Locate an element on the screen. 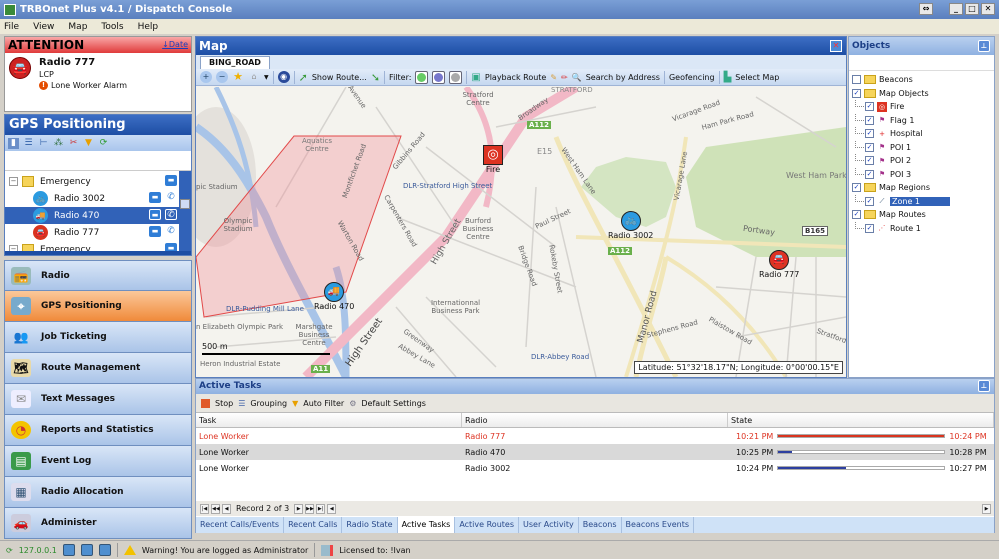 The width and height of the screenshot is (999, 559). object-tree-item: ✓ ⋰ Route 1 is located at coordinates (921, 228).